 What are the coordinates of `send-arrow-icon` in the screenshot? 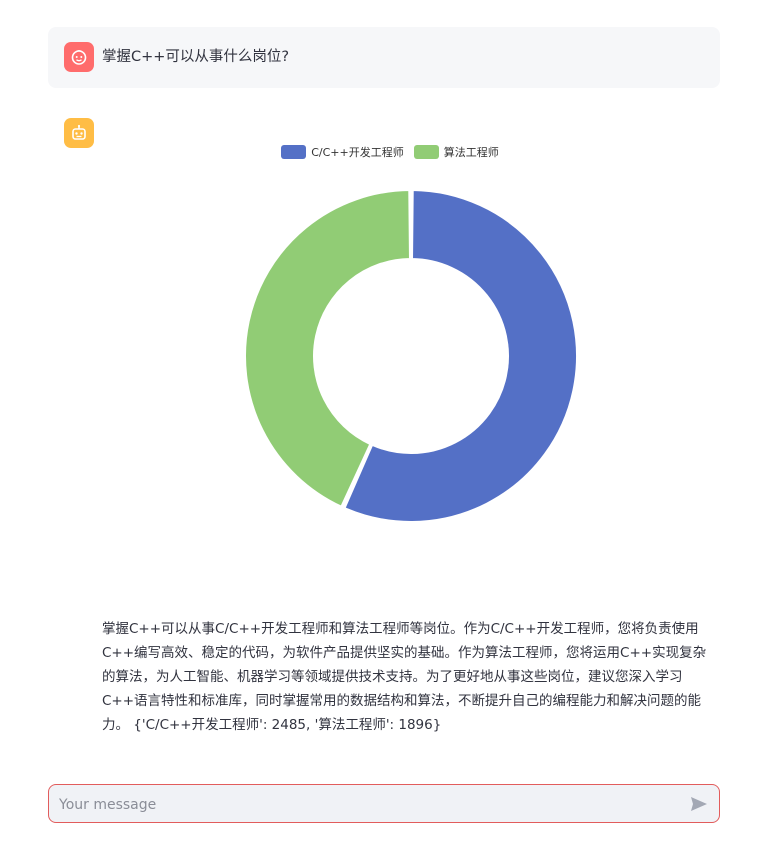 It's located at (699, 804).